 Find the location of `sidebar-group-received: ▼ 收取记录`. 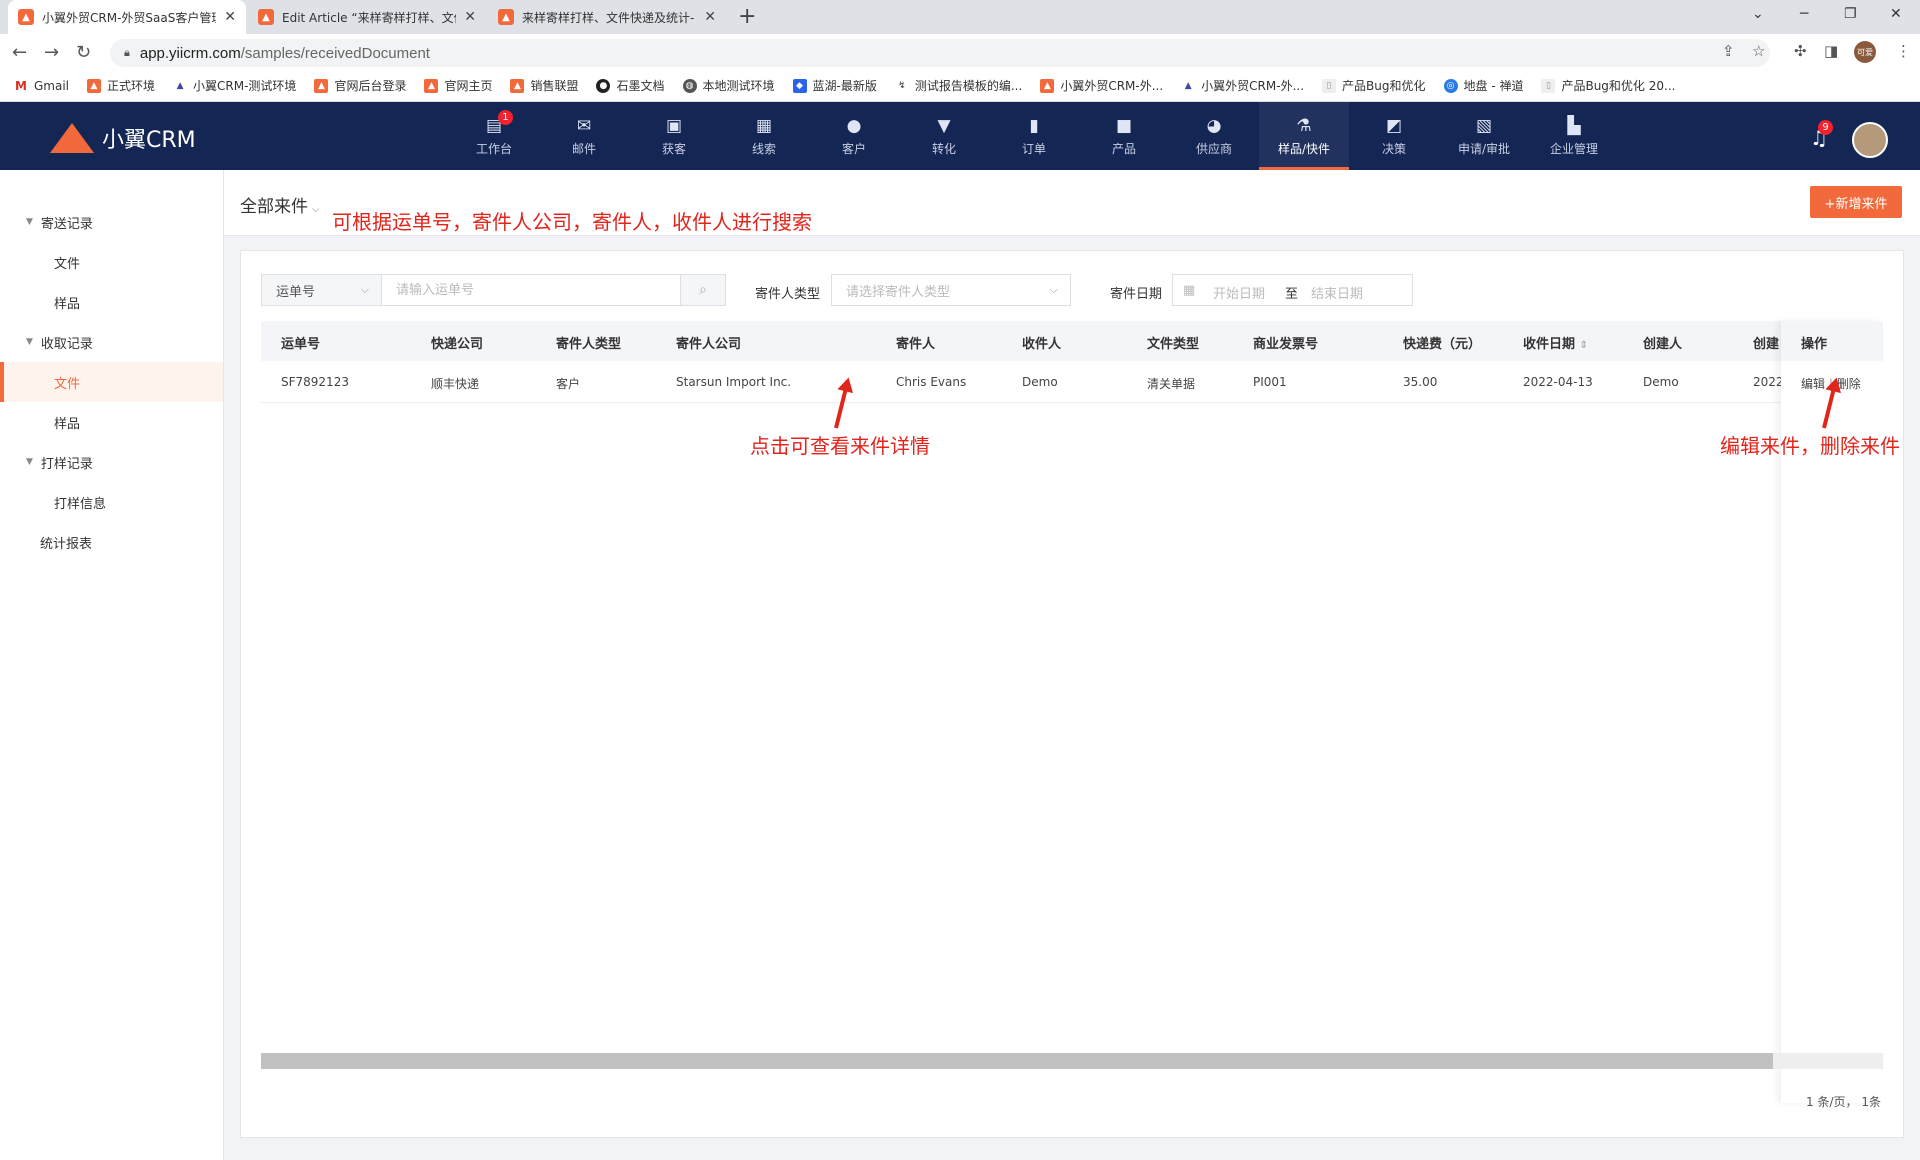

sidebar-group-received: ▼ 收取记录 is located at coordinates (46, 342).